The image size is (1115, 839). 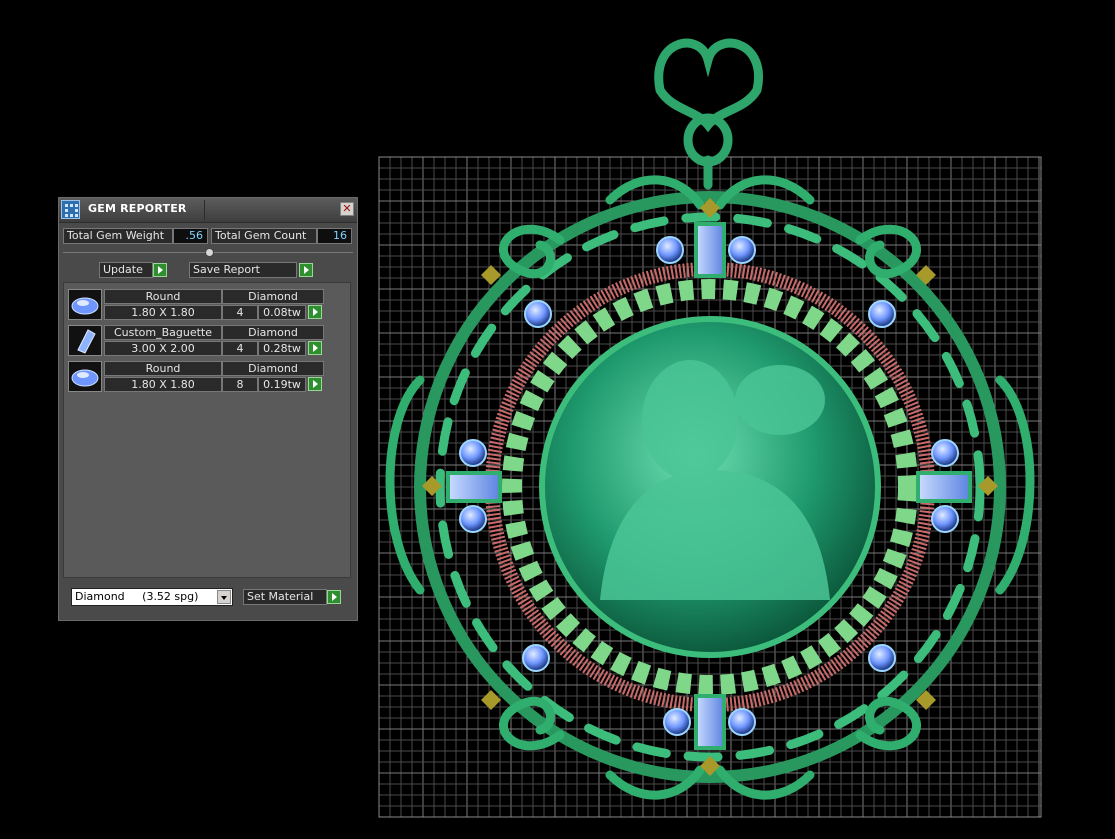 I want to click on save-report-button: Save Report, so click(x=243, y=270).